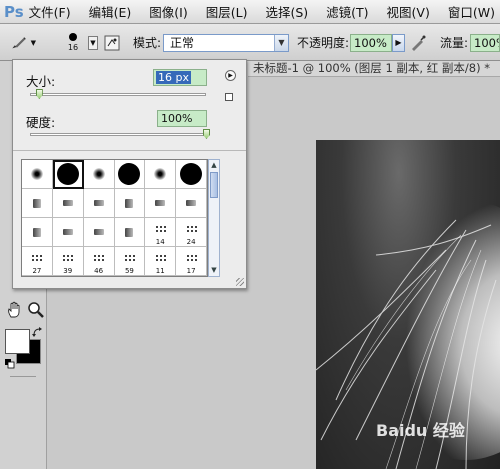  What do you see at coordinates (229, 97) in the screenshot?
I see `new-preset-icon` at bounding box center [229, 97].